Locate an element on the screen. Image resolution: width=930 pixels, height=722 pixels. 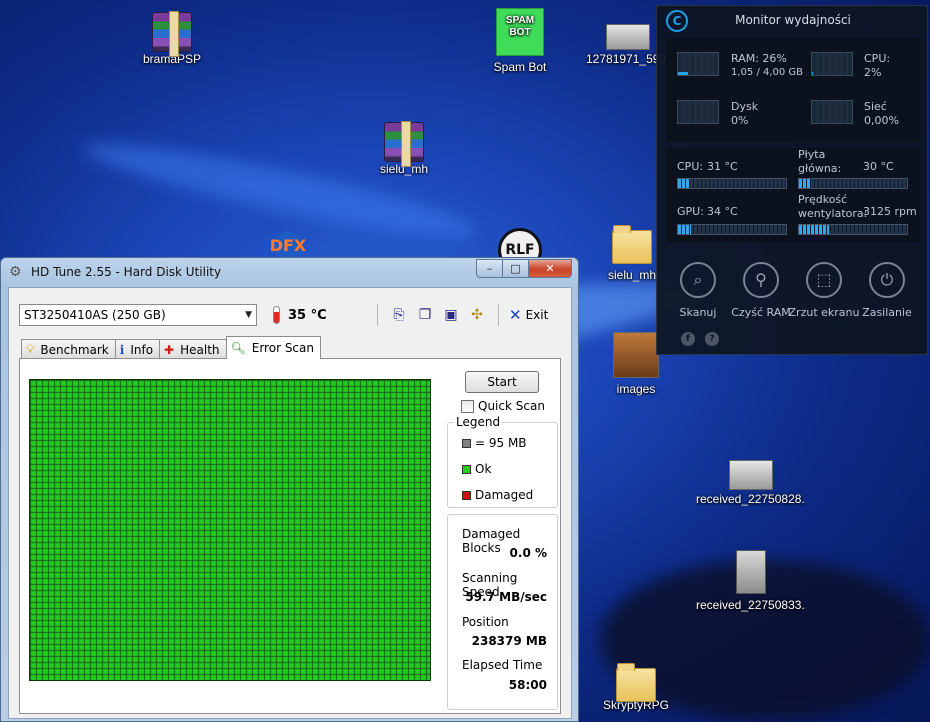
thermometer-icon is located at coordinates (276, 315).